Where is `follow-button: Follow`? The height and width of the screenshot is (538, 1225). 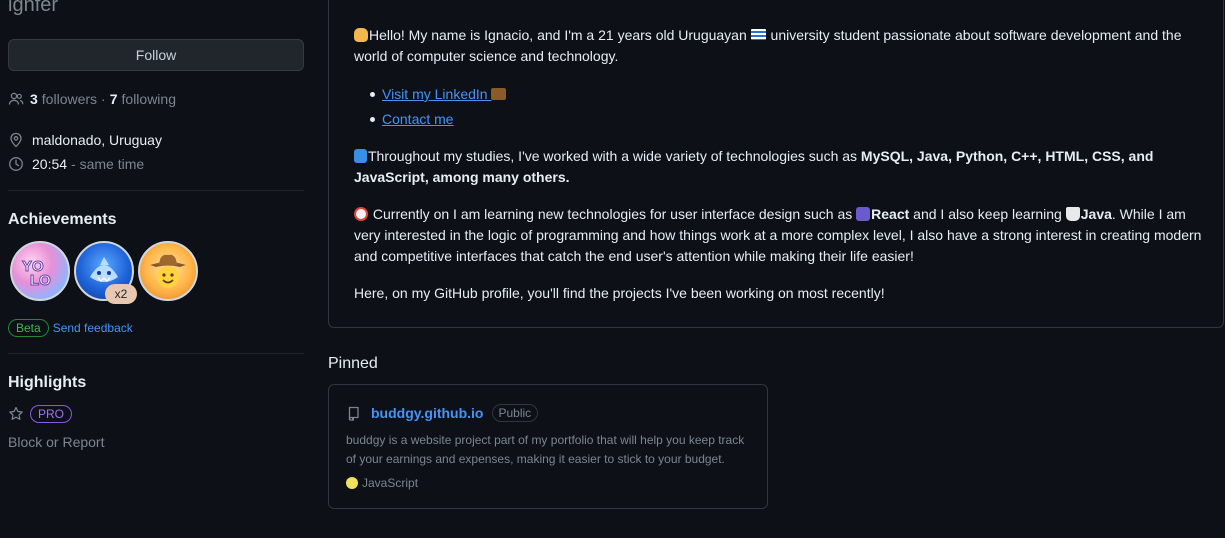 follow-button: Follow is located at coordinates (156, 55).